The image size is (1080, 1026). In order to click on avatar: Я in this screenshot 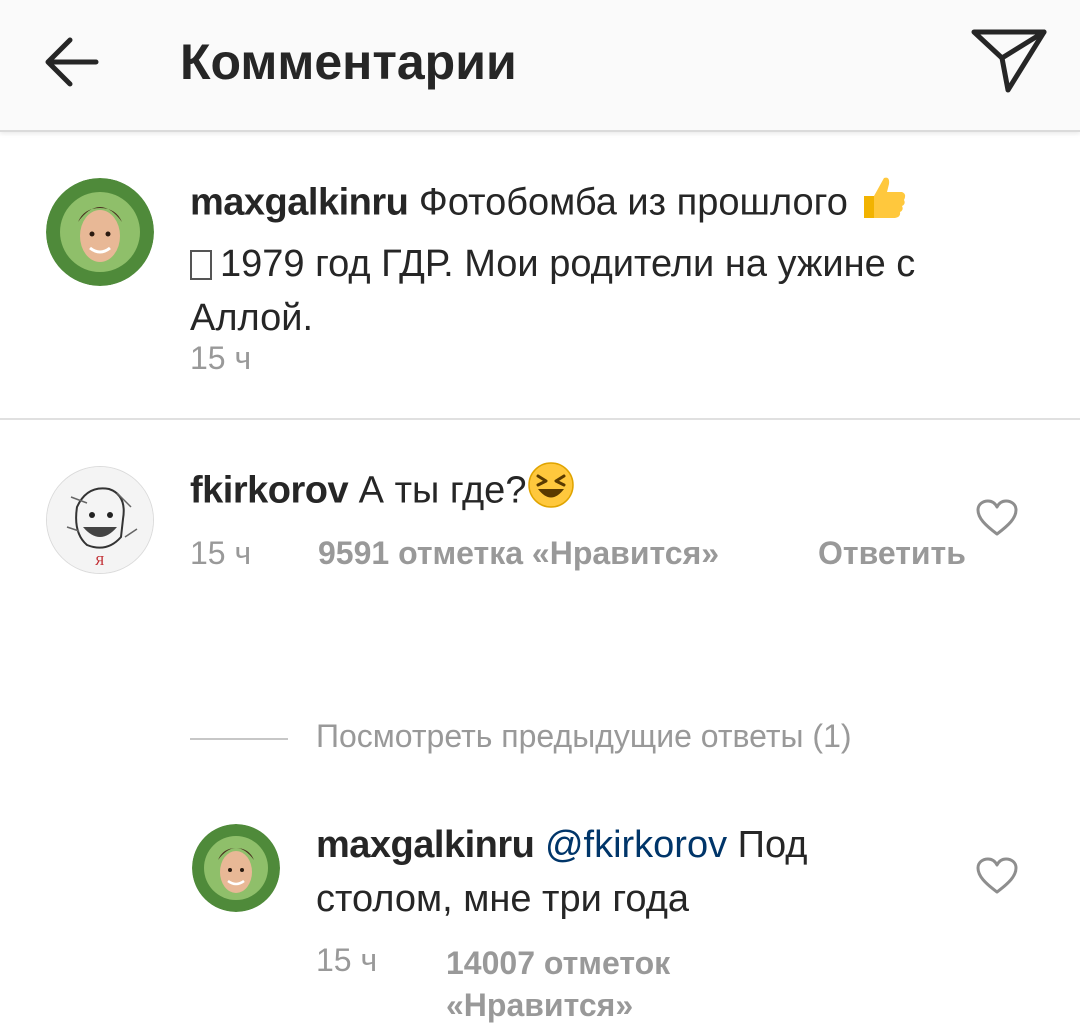, I will do `click(100, 520)`.